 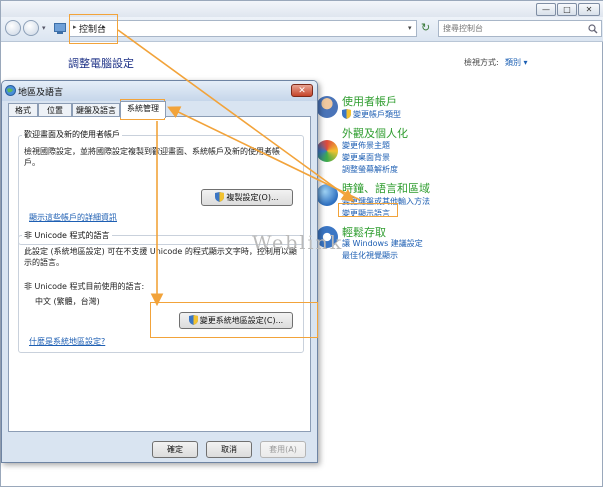 I want to click on link-change-account-type: 變更帳戶類型, so click(x=371, y=114).